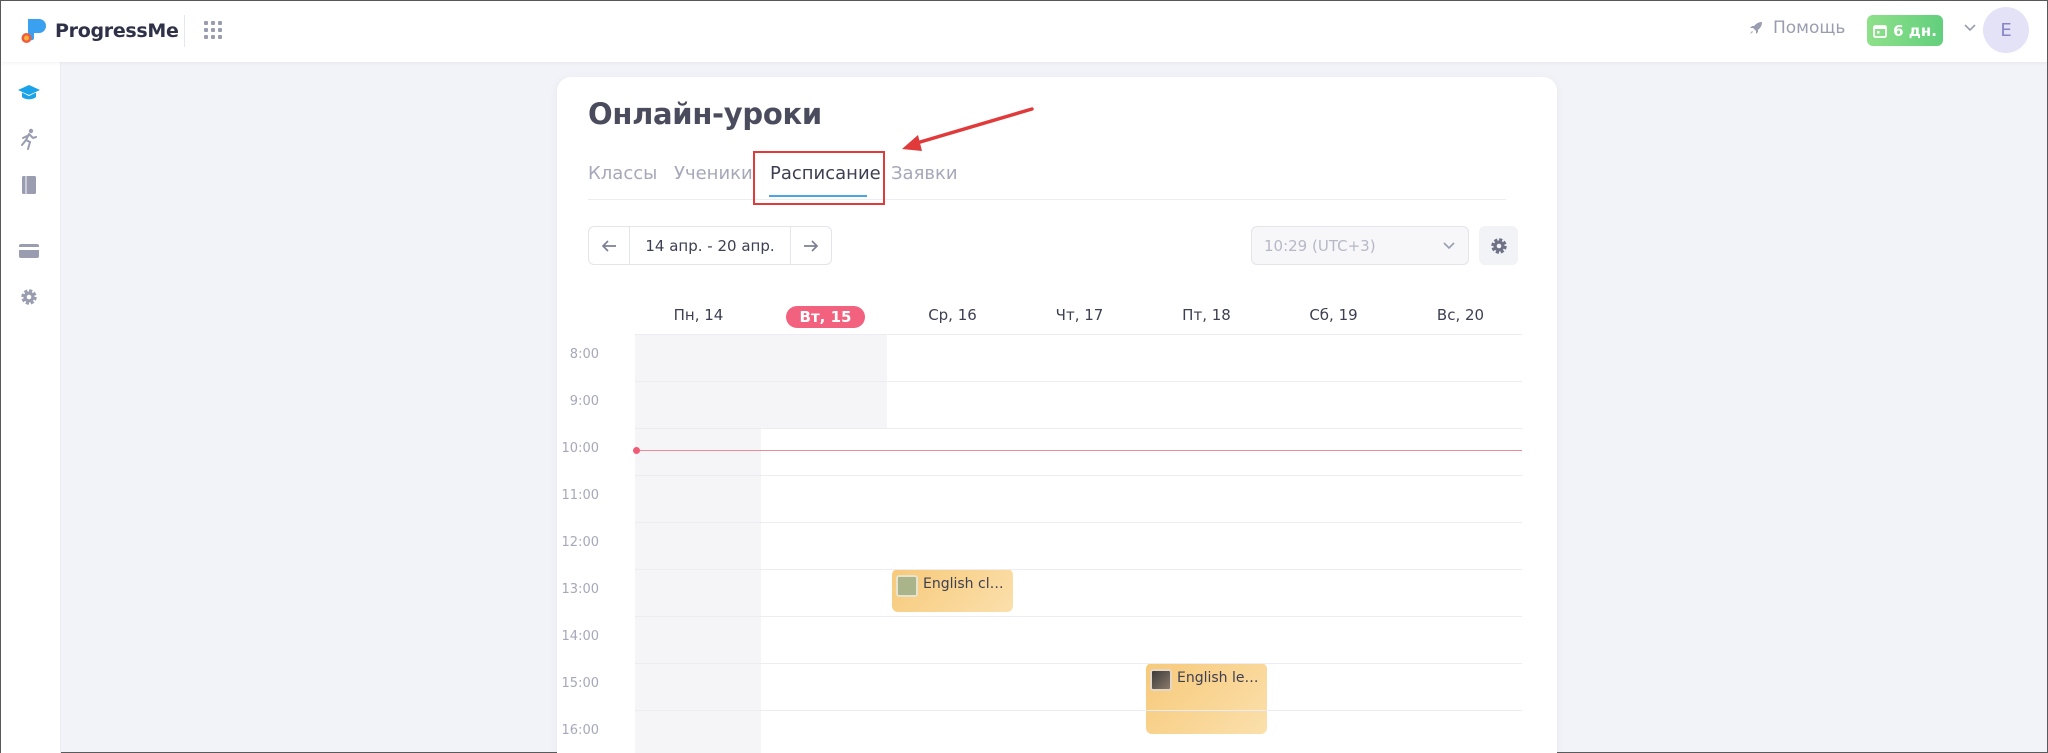  Describe the element at coordinates (924, 173) in the screenshot. I see `tab-requests: Заявки` at that location.